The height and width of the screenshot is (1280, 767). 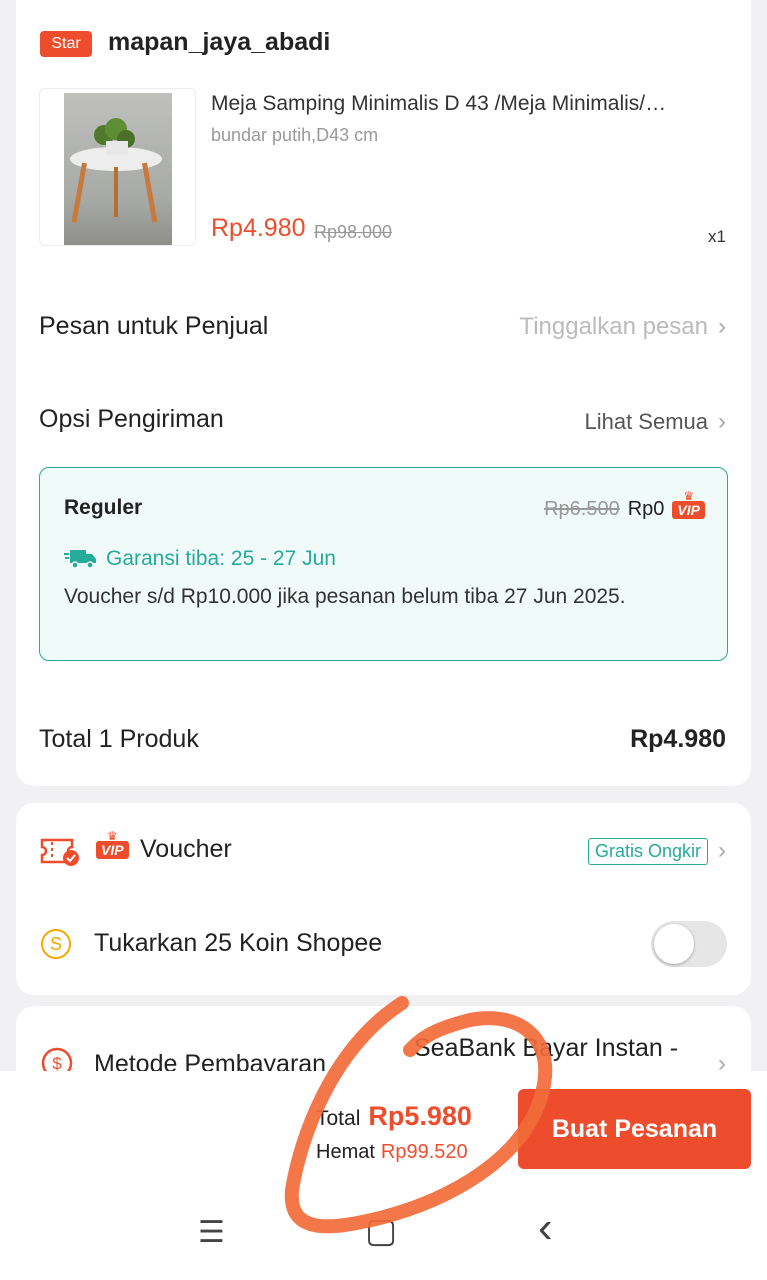 What do you see at coordinates (345, 1152) in the screenshot?
I see `savings-label: Hemat` at bounding box center [345, 1152].